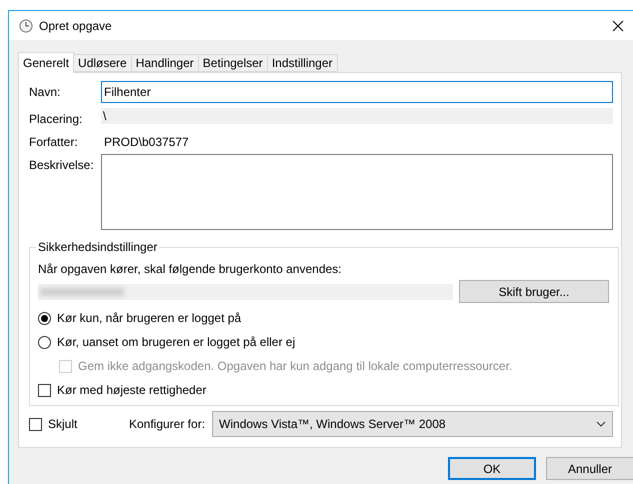 The width and height of the screenshot is (633, 484). What do you see at coordinates (54, 141) in the screenshot?
I see `field-label: Forfatter:` at bounding box center [54, 141].